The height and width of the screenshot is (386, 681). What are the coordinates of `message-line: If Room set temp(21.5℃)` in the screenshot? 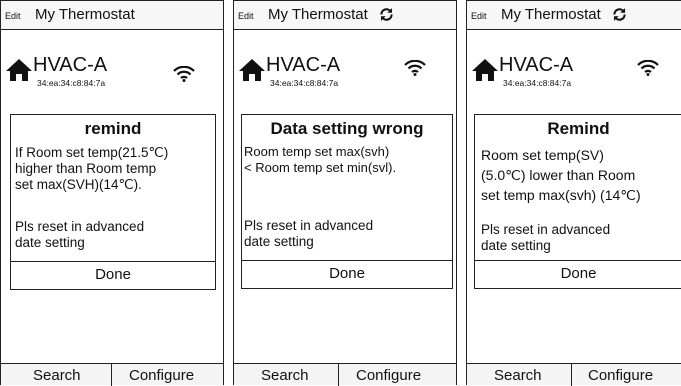 It's located at (92, 152).